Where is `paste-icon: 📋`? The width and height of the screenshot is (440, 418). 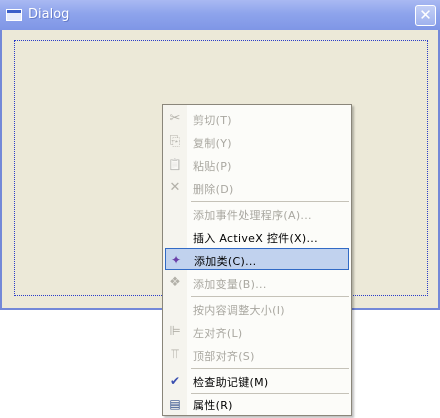 paste-icon: 📋 is located at coordinates (175, 164).